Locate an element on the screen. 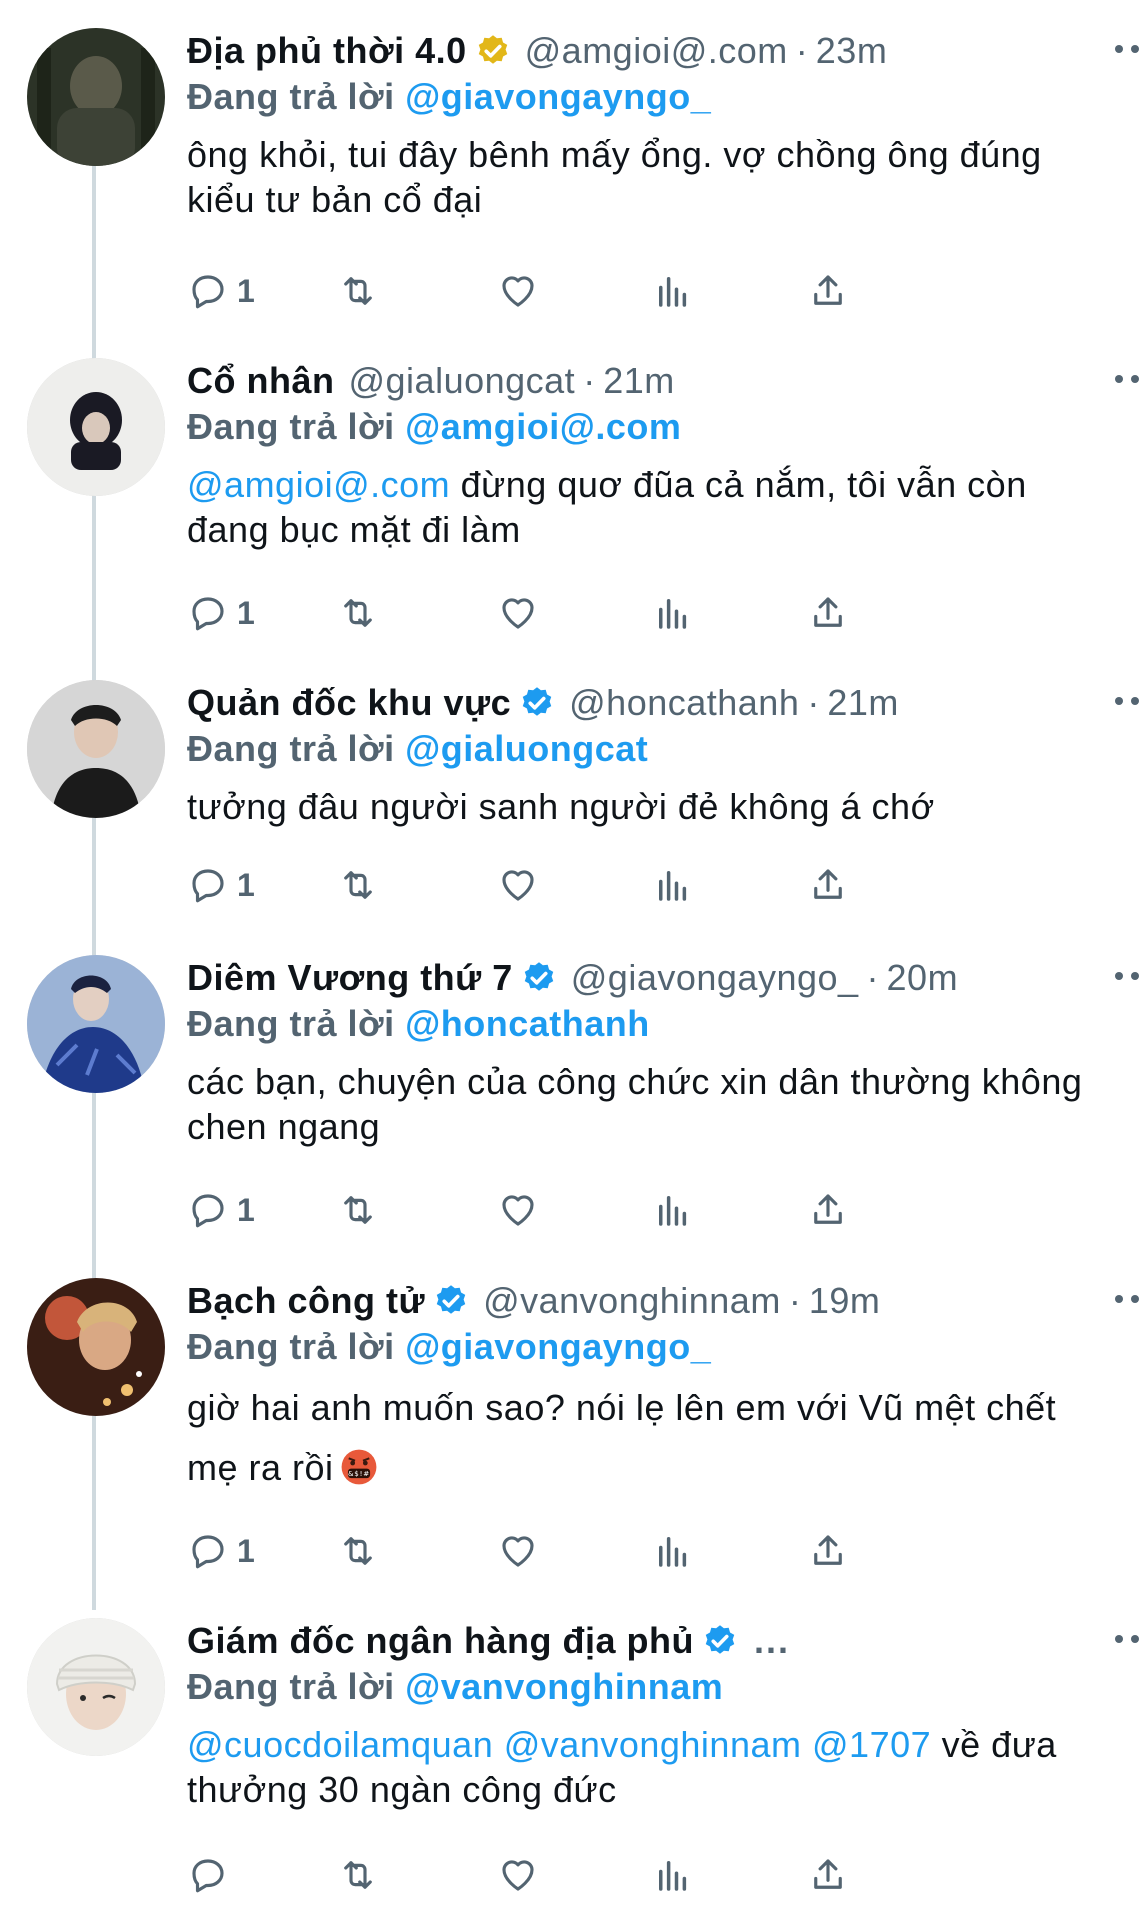 This screenshot has width=1140, height=1920. share-icon is located at coordinates (828, 1209).